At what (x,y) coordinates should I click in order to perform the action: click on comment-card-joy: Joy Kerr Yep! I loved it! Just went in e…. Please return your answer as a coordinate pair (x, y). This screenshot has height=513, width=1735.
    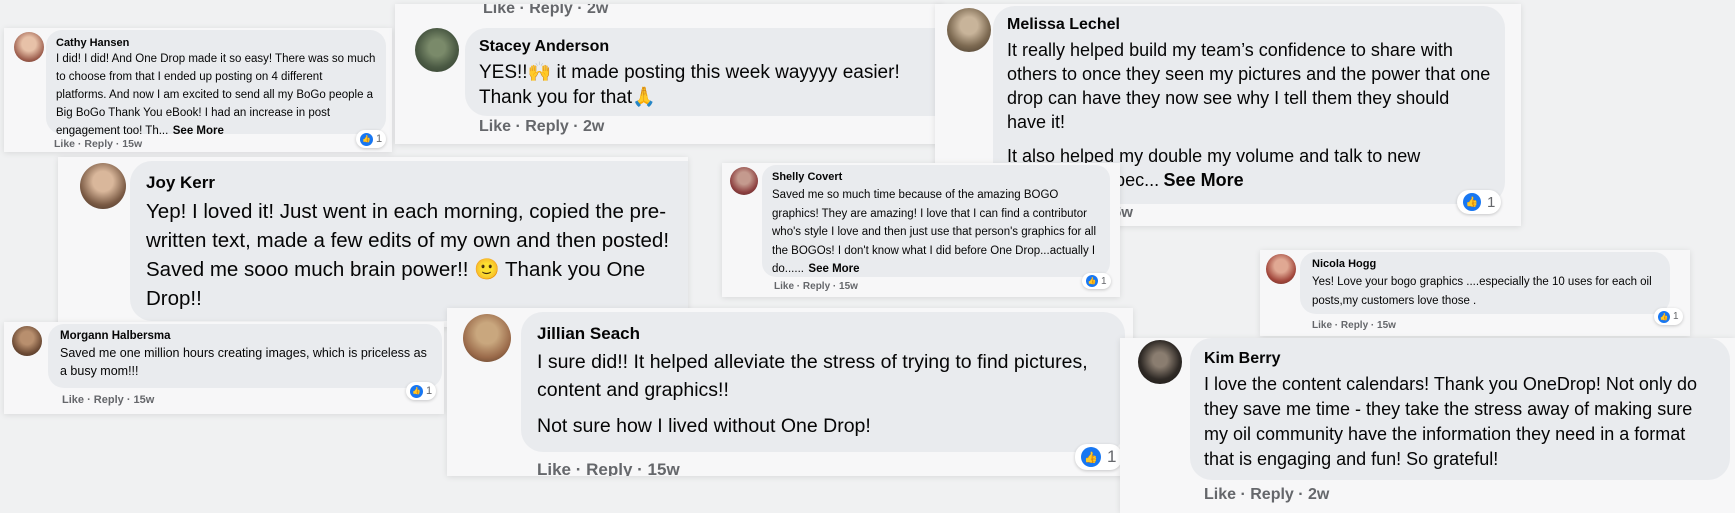
    Looking at the image, I should click on (373, 242).